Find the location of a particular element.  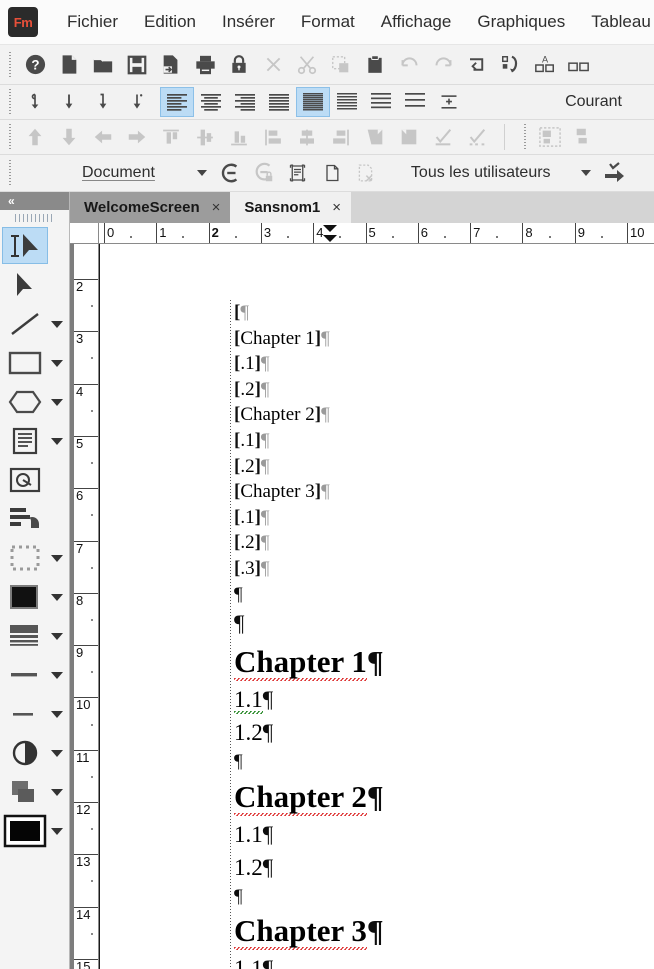

overlap-tool-flyout-chevron-down-icon is located at coordinates (57, 792).